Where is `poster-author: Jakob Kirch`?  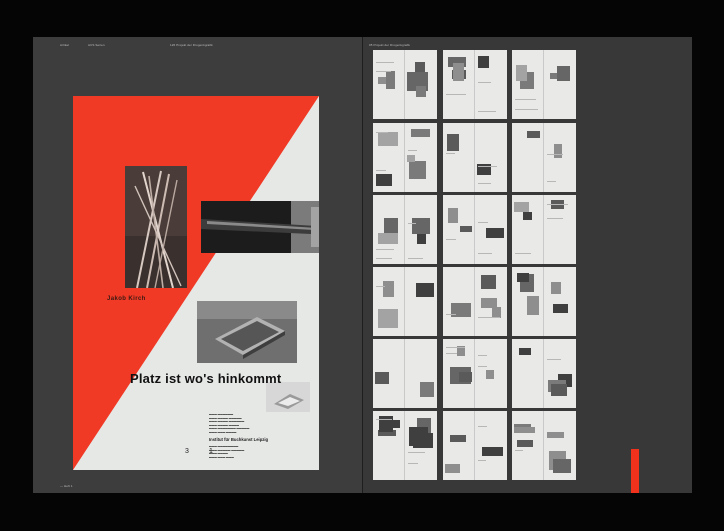
poster-author: Jakob Kirch is located at coordinates (126, 299).